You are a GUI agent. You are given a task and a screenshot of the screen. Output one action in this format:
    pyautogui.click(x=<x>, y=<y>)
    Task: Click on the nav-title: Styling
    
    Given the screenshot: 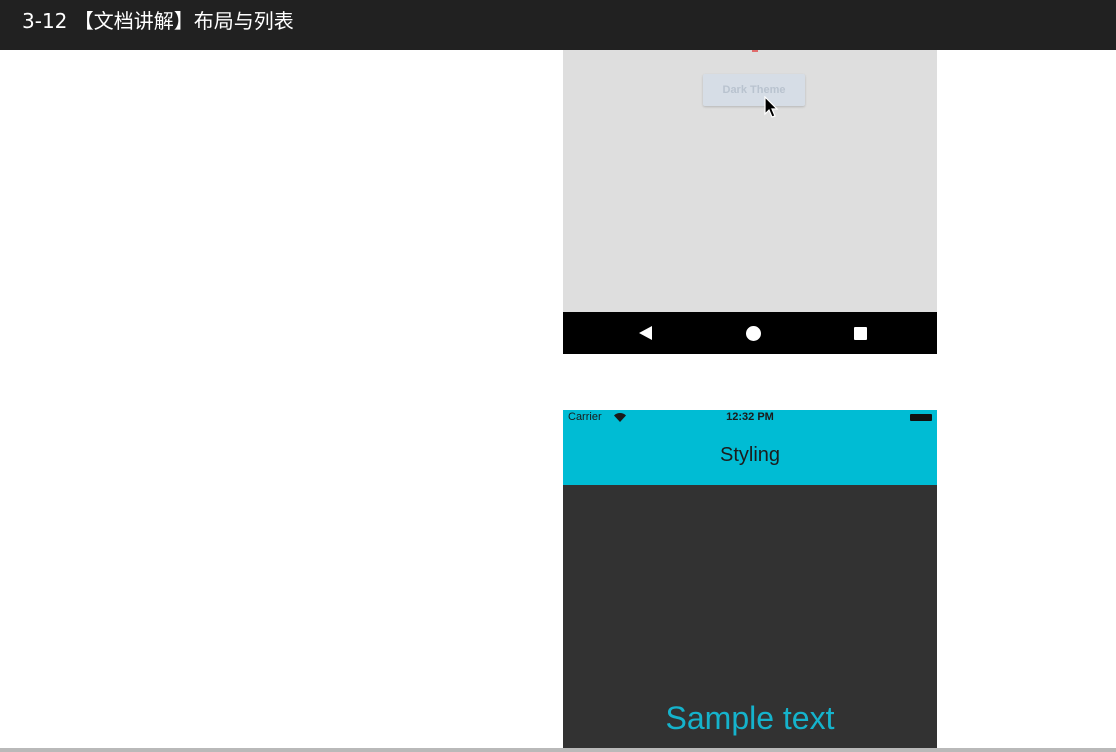 What is the action you would take?
    pyautogui.click(x=750, y=455)
    